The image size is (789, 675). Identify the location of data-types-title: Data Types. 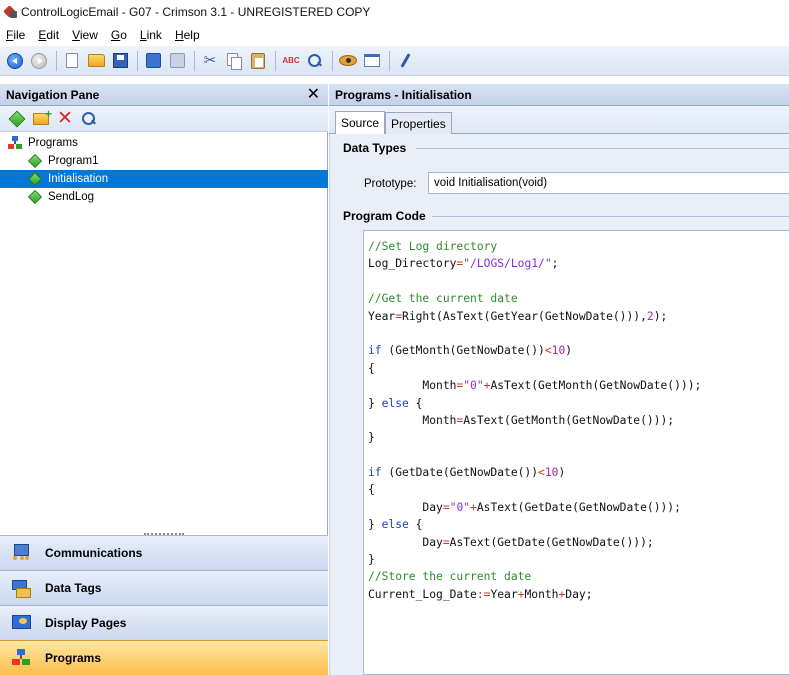
(375, 148).